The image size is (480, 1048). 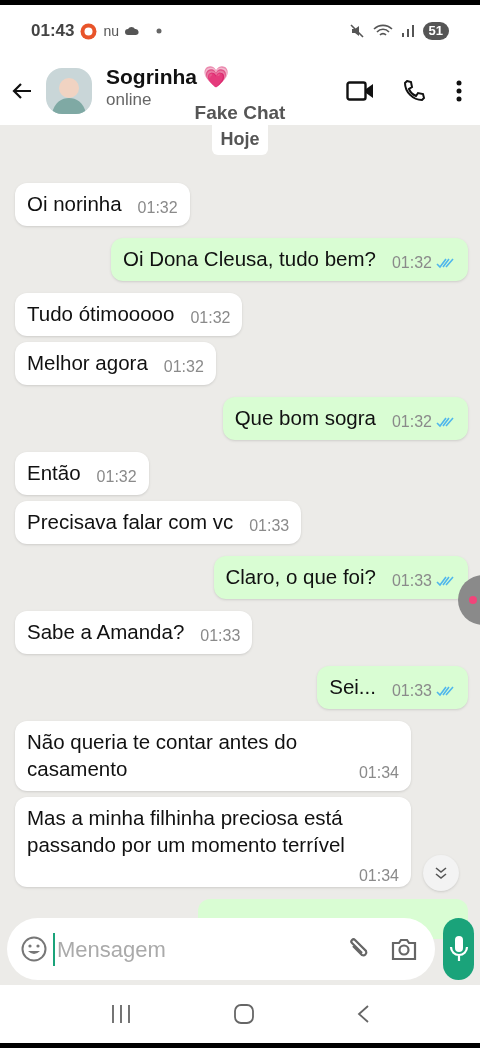 What do you see at coordinates (407, 31) in the screenshot?
I see `signal-icon` at bounding box center [407, 31].